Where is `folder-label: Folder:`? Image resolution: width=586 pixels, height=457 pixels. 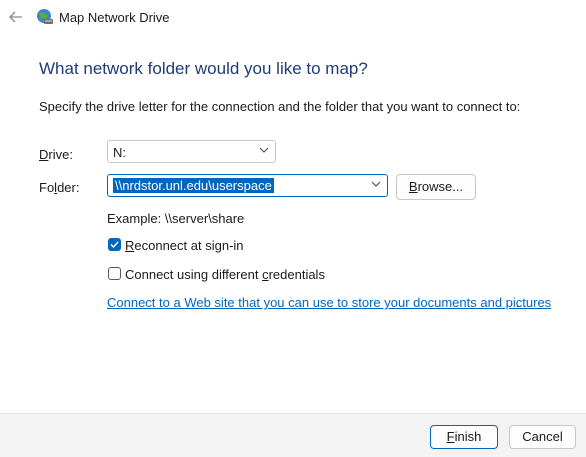
folder-label: Folder: is located at coordinates (59, 187).